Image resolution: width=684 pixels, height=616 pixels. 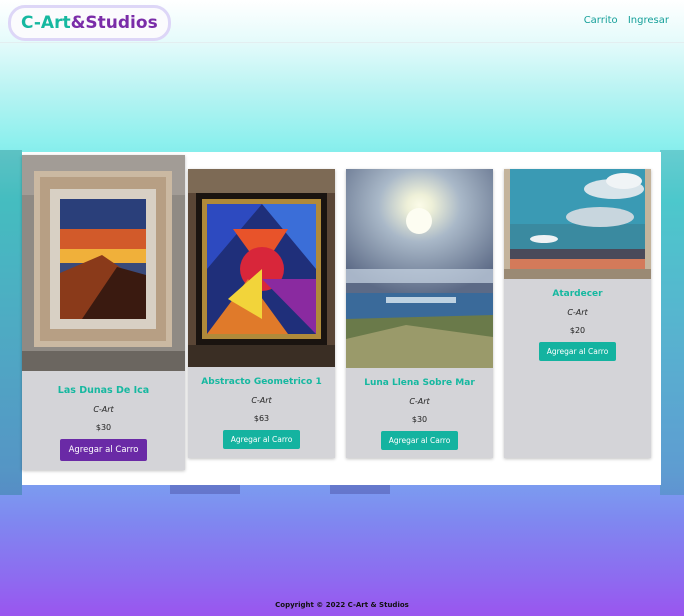 I want to click on nav-links: Carrito Ingresar, so click(x=623, y=20).